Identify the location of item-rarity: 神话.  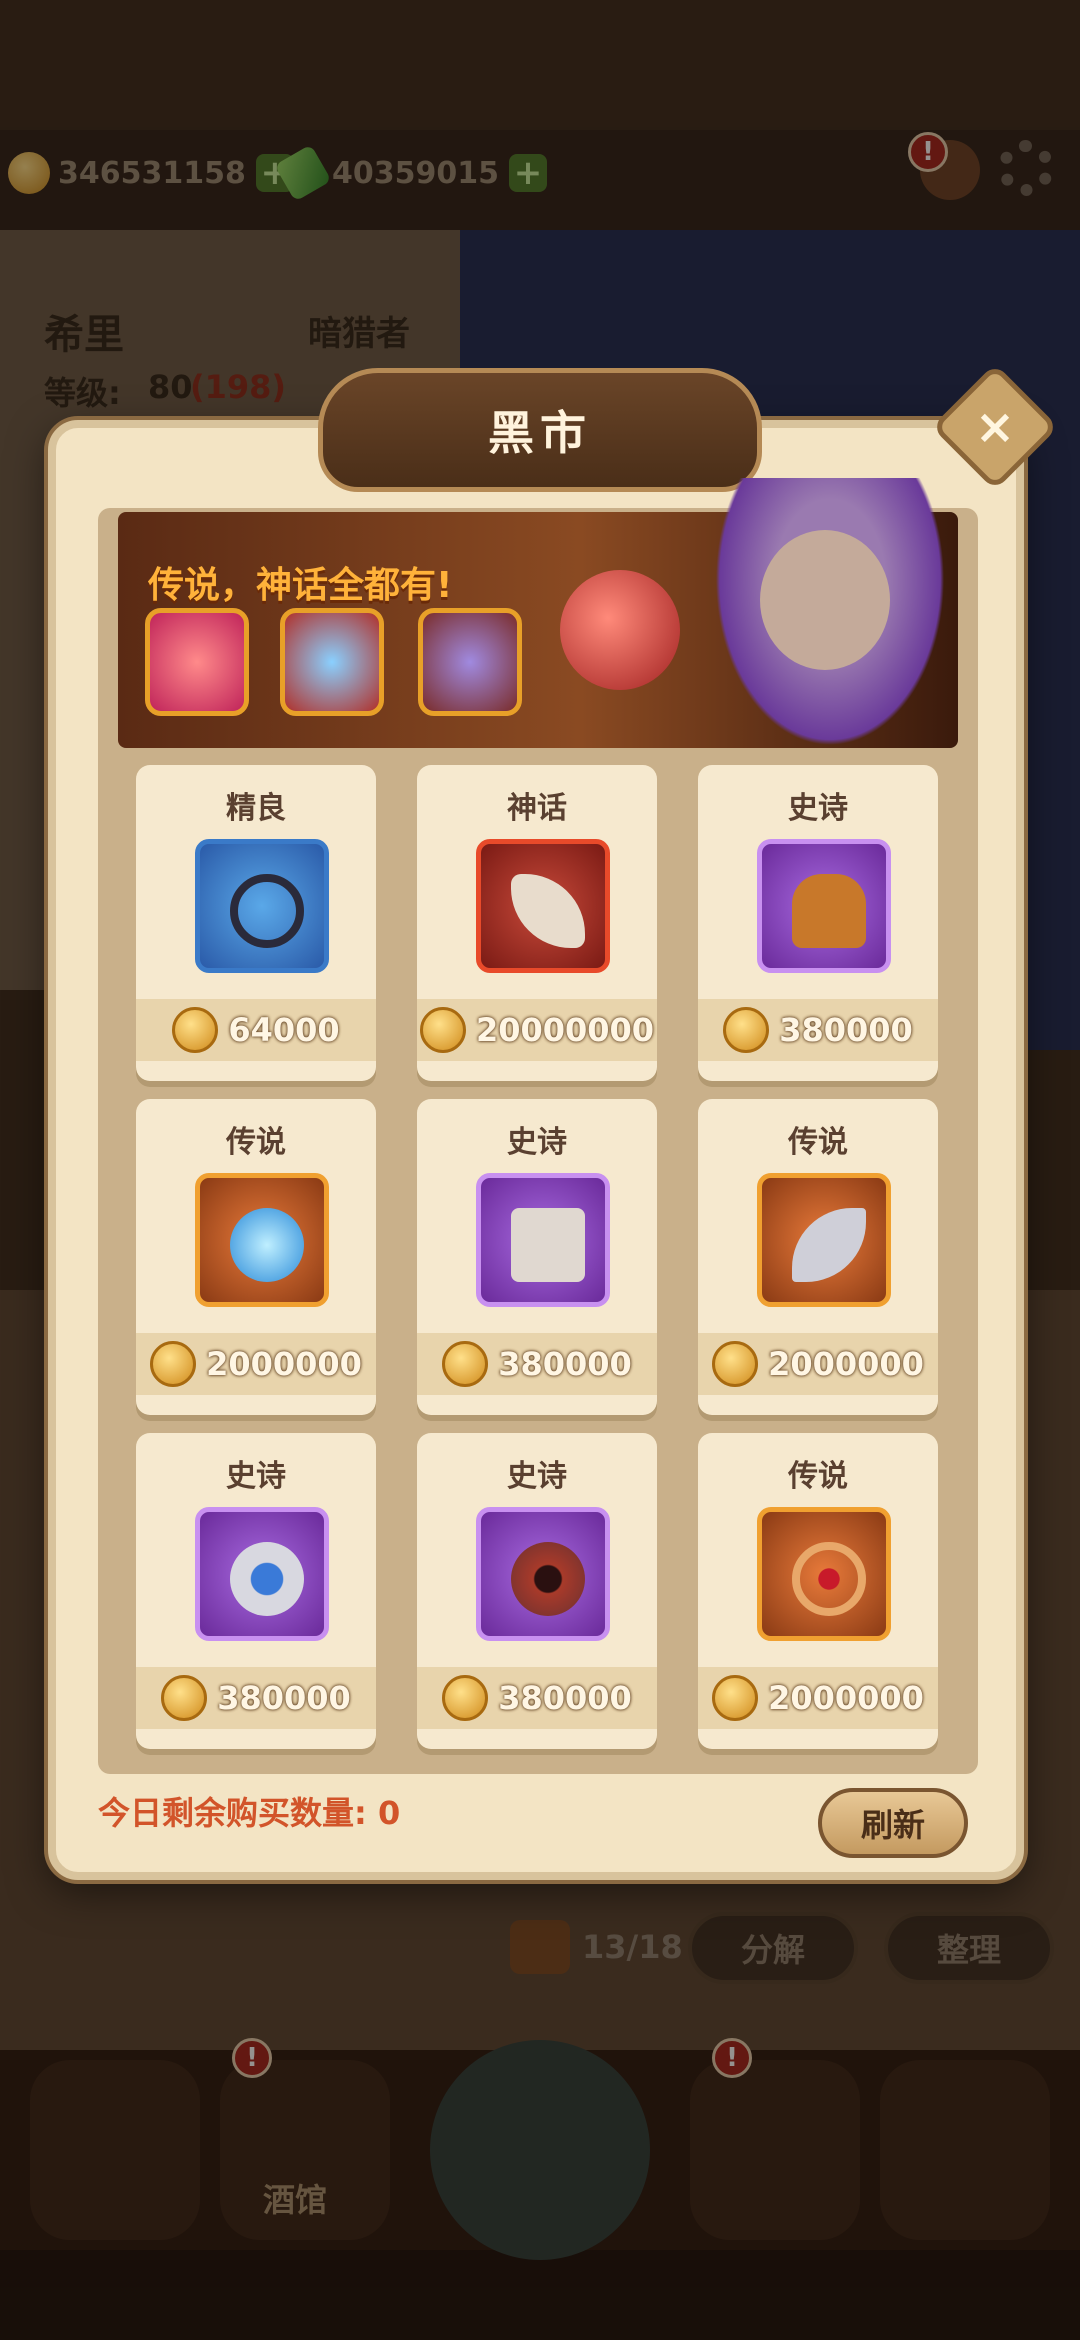
(537, 808).